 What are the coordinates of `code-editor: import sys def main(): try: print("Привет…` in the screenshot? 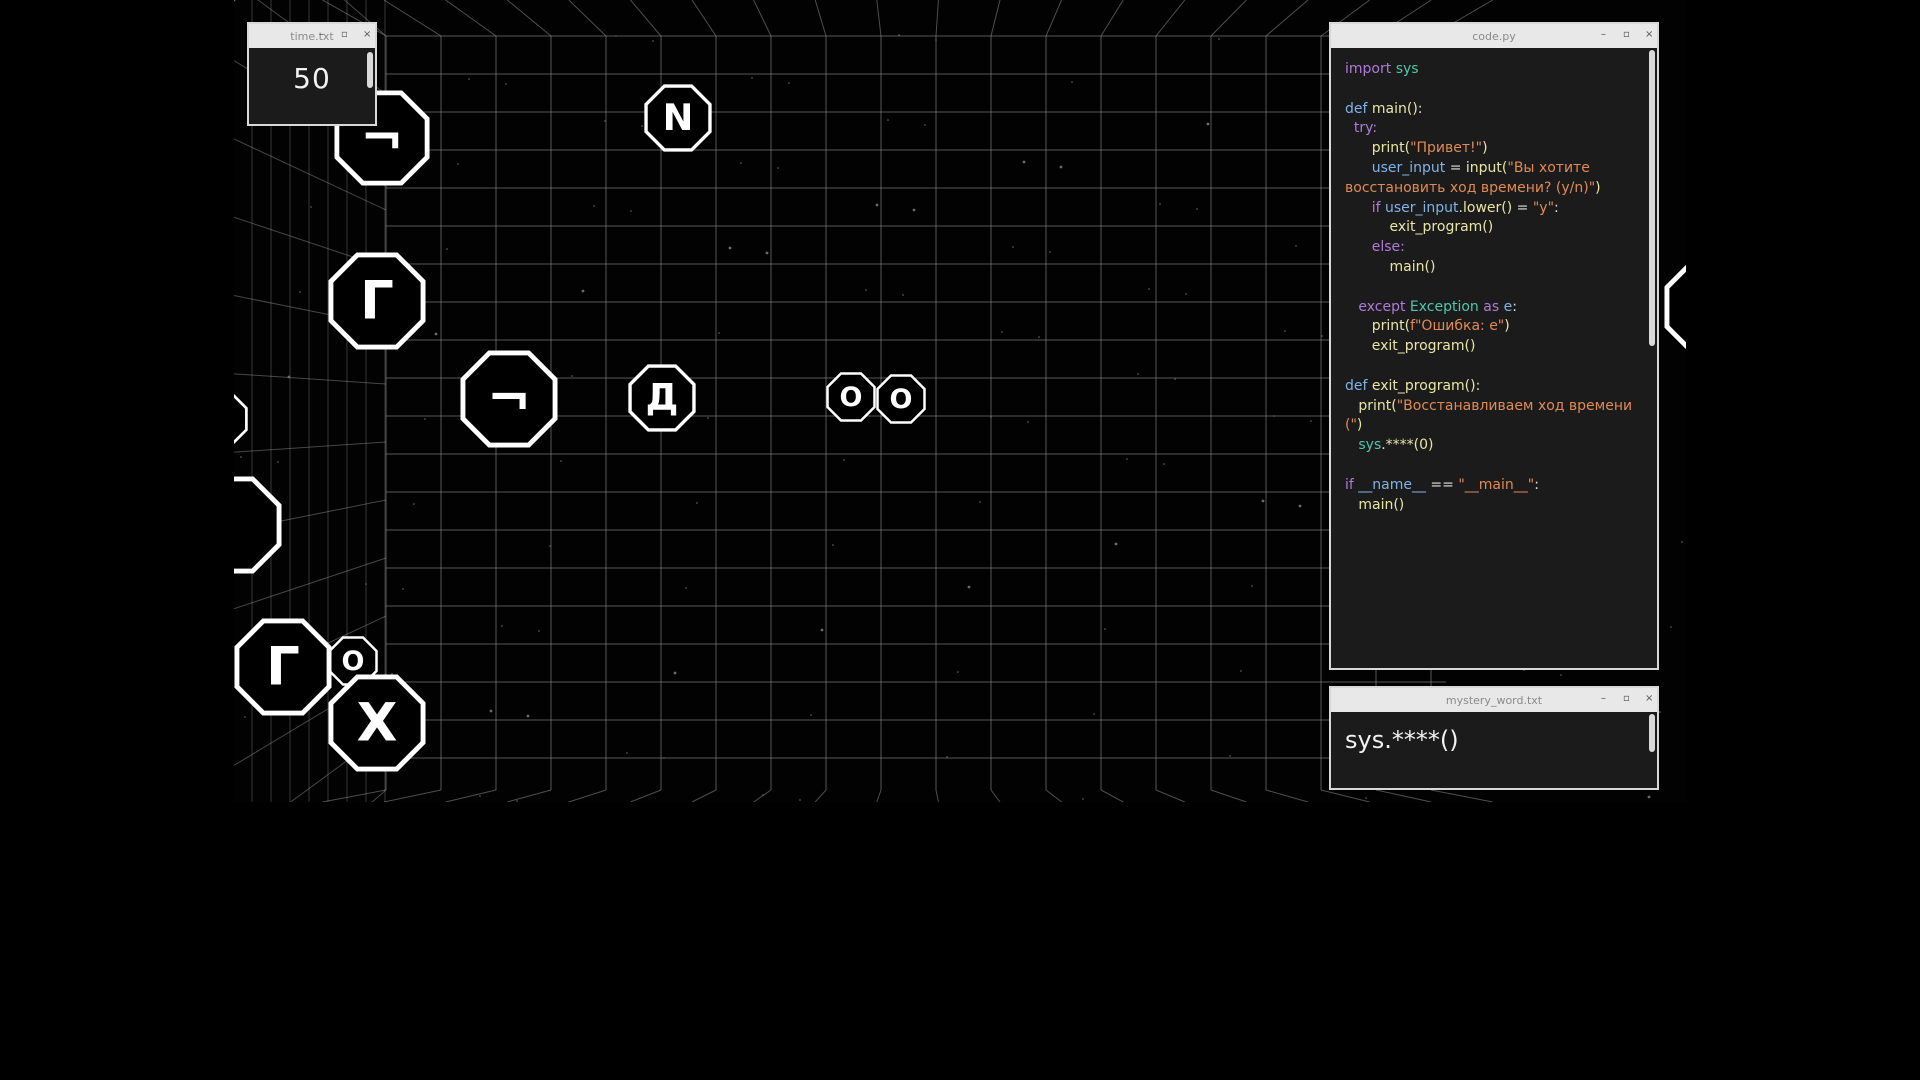 It's located at (1494, 358).